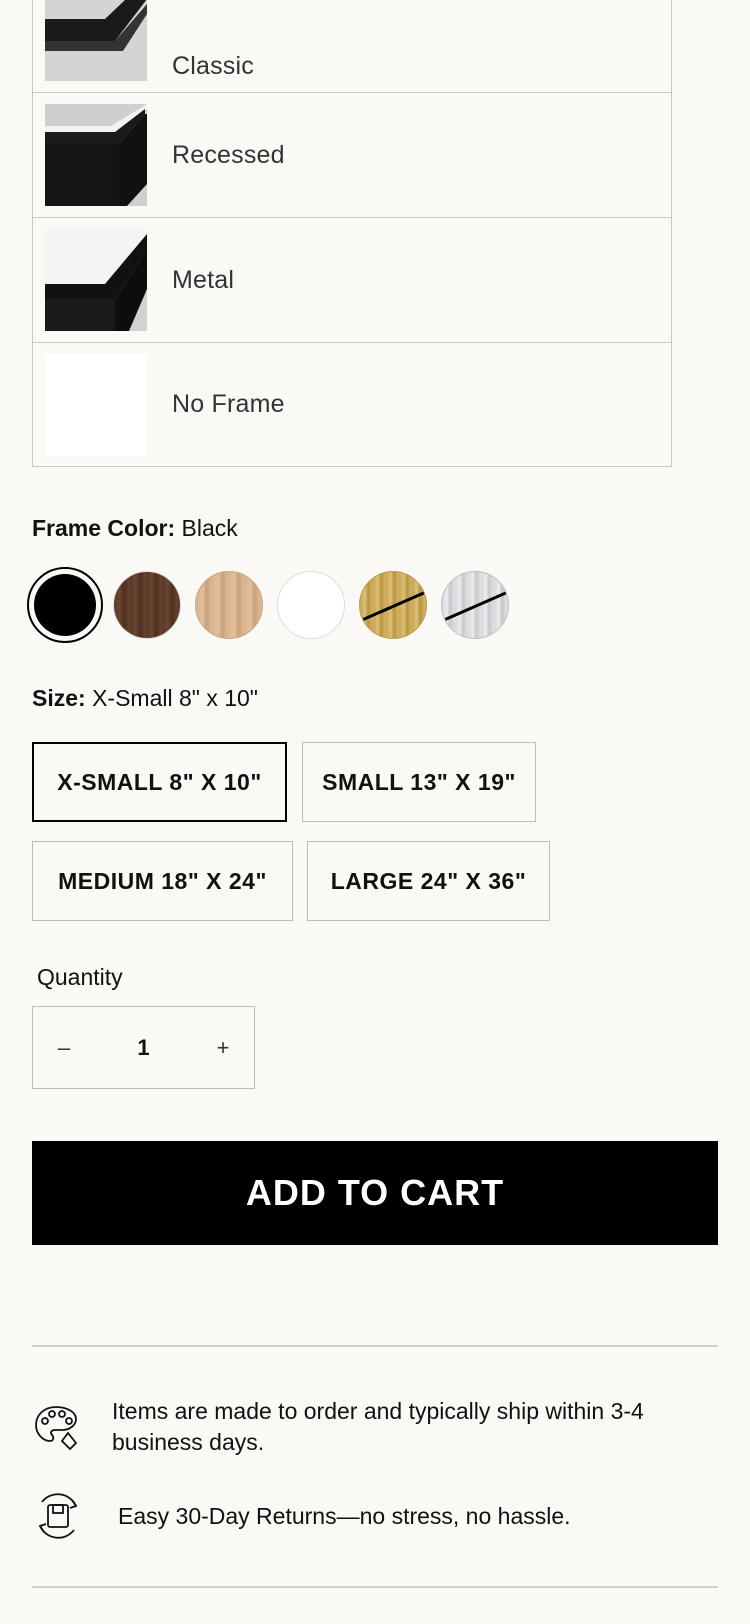 Image resolution: width=750 pixels, height=1624 pixels. I want to click on frame-color-swatches, so click(275, 605).